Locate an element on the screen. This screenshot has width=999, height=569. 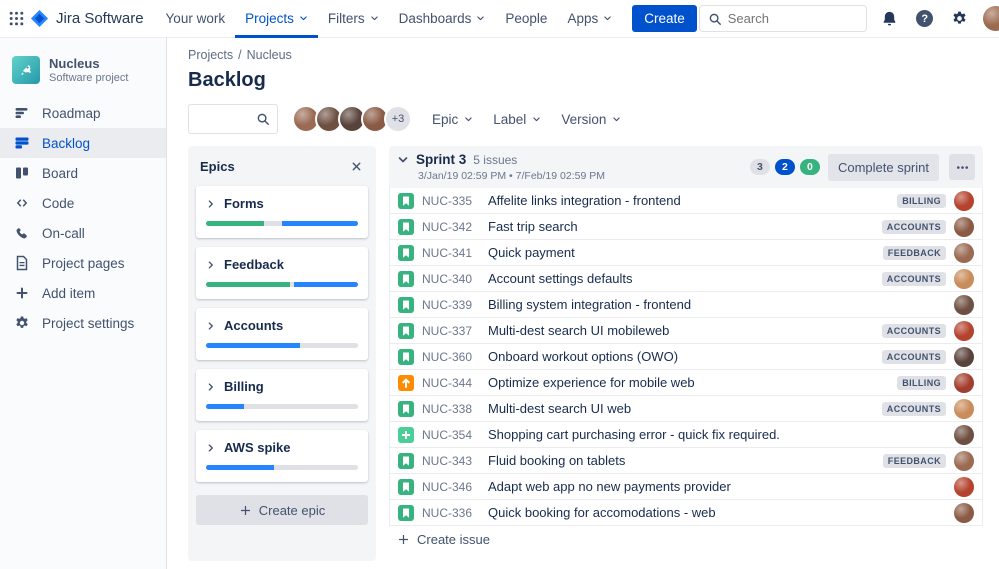
global-search is located at coordinates (782, 18).